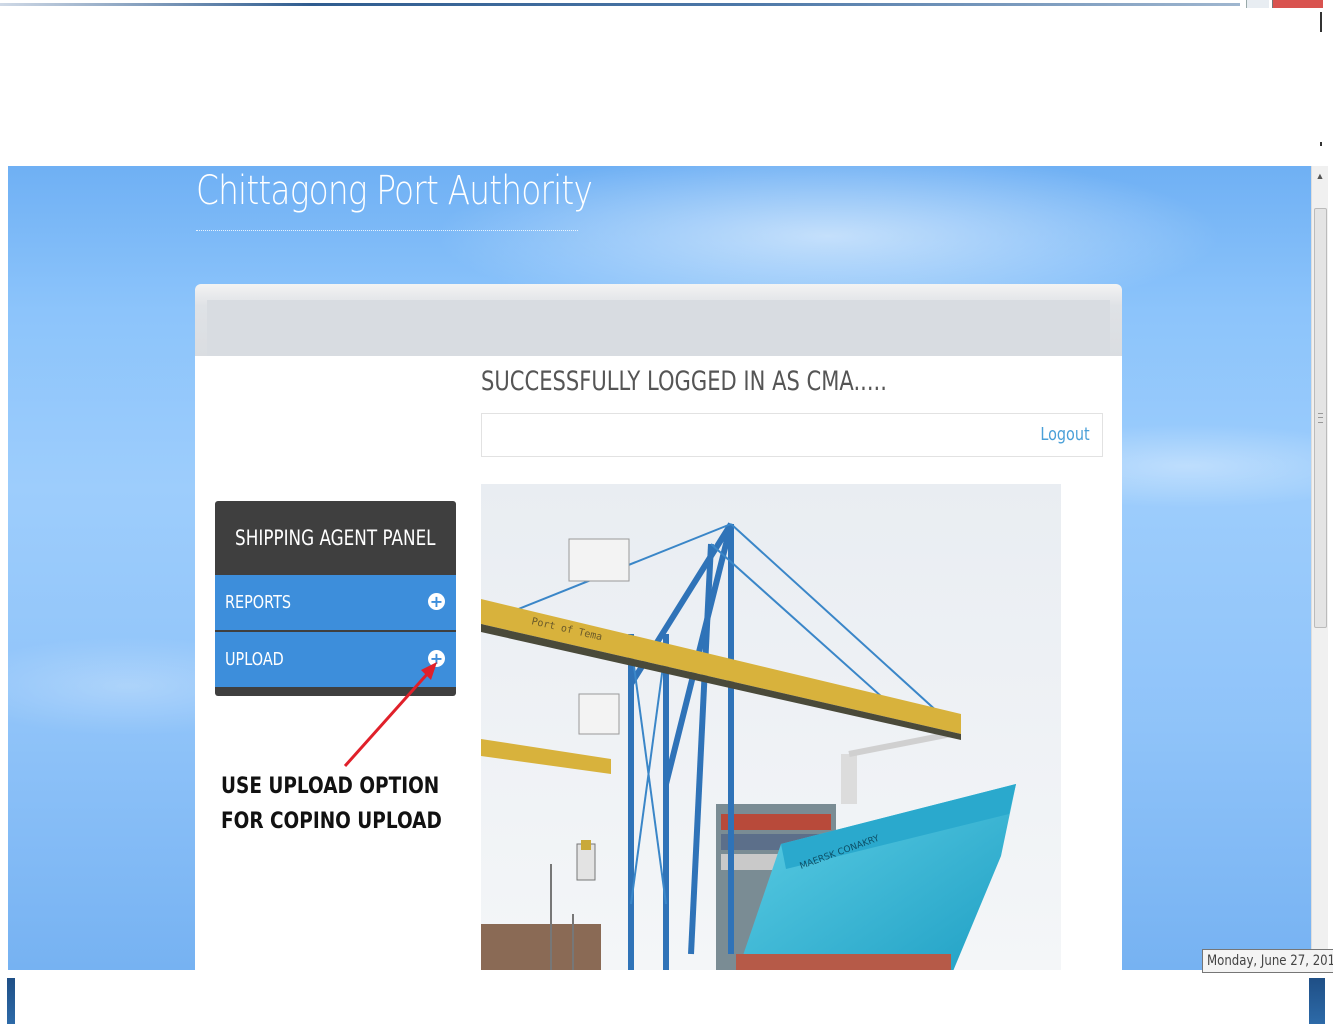 The image size is (1333, 1024). What do you see at coordinates (1065, 434) in the screenshot?
I see `logout-link: Logout` at bounding box center [1065, 434].